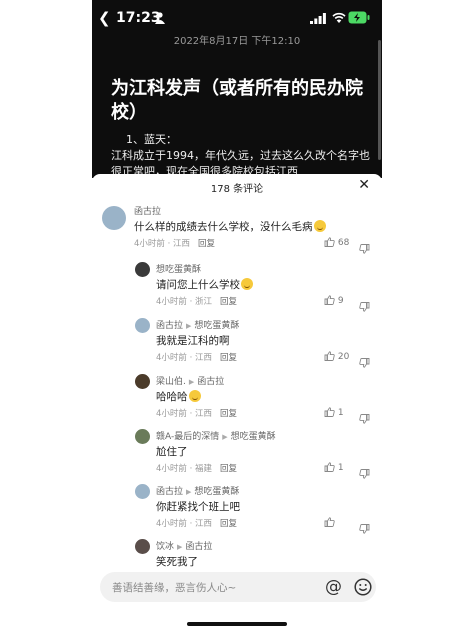 The image size is (474, 632). I want to click on comment-item: 函古拉 ▶ 想吃蛋黄酥 你赶紧找个班上吧 4小时前 · 江西 回复, so click(237, 508).